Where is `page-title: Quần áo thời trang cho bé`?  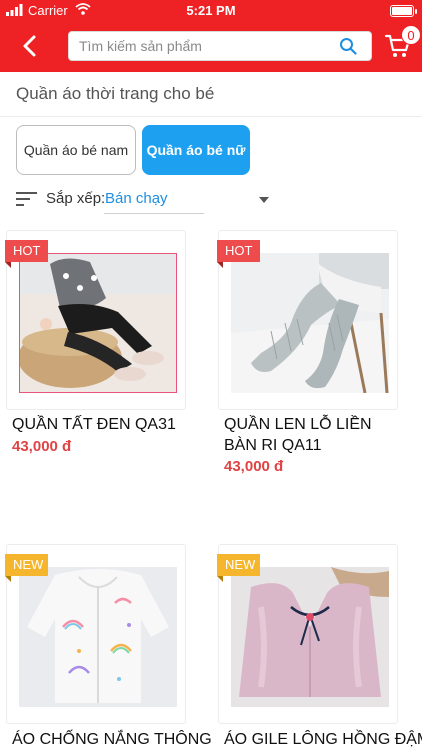
page-title: Quần áo thời trang cho bé is located at coordinates (115, 93).